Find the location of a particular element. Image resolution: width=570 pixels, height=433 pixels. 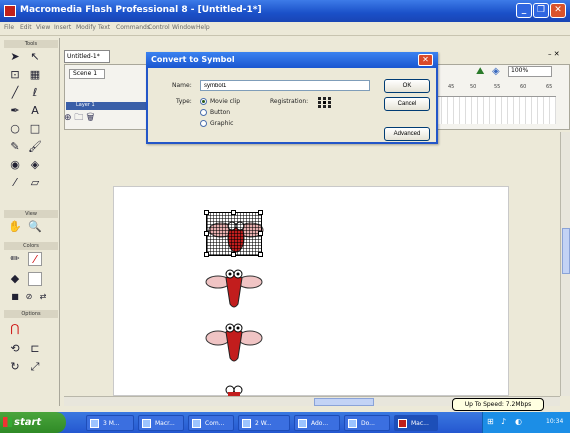

vertical-scroll-thumb is located at coordinates (566, 251).